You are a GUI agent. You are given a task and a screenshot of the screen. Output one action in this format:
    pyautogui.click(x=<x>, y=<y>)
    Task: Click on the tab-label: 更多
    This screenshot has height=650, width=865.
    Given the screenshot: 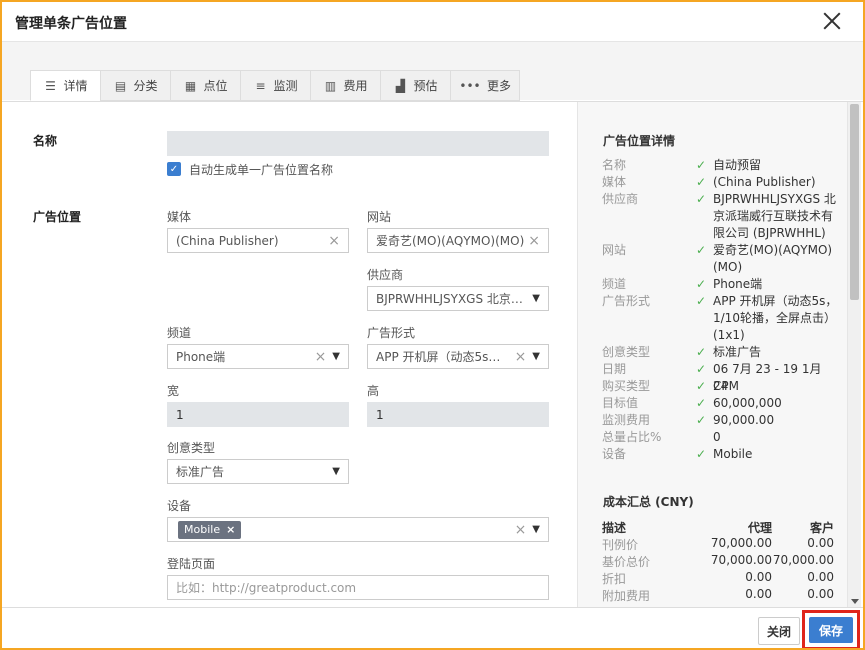 What is the action you would take?
    pyautogui.click(x=498, y=86)
    